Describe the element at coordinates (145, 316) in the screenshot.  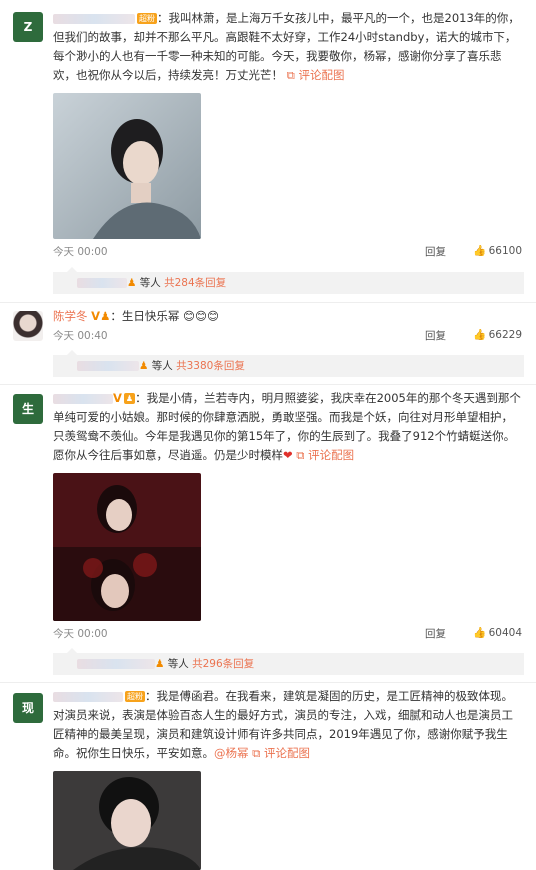
I see `comment-text: ：生日快乐幂` at that location.